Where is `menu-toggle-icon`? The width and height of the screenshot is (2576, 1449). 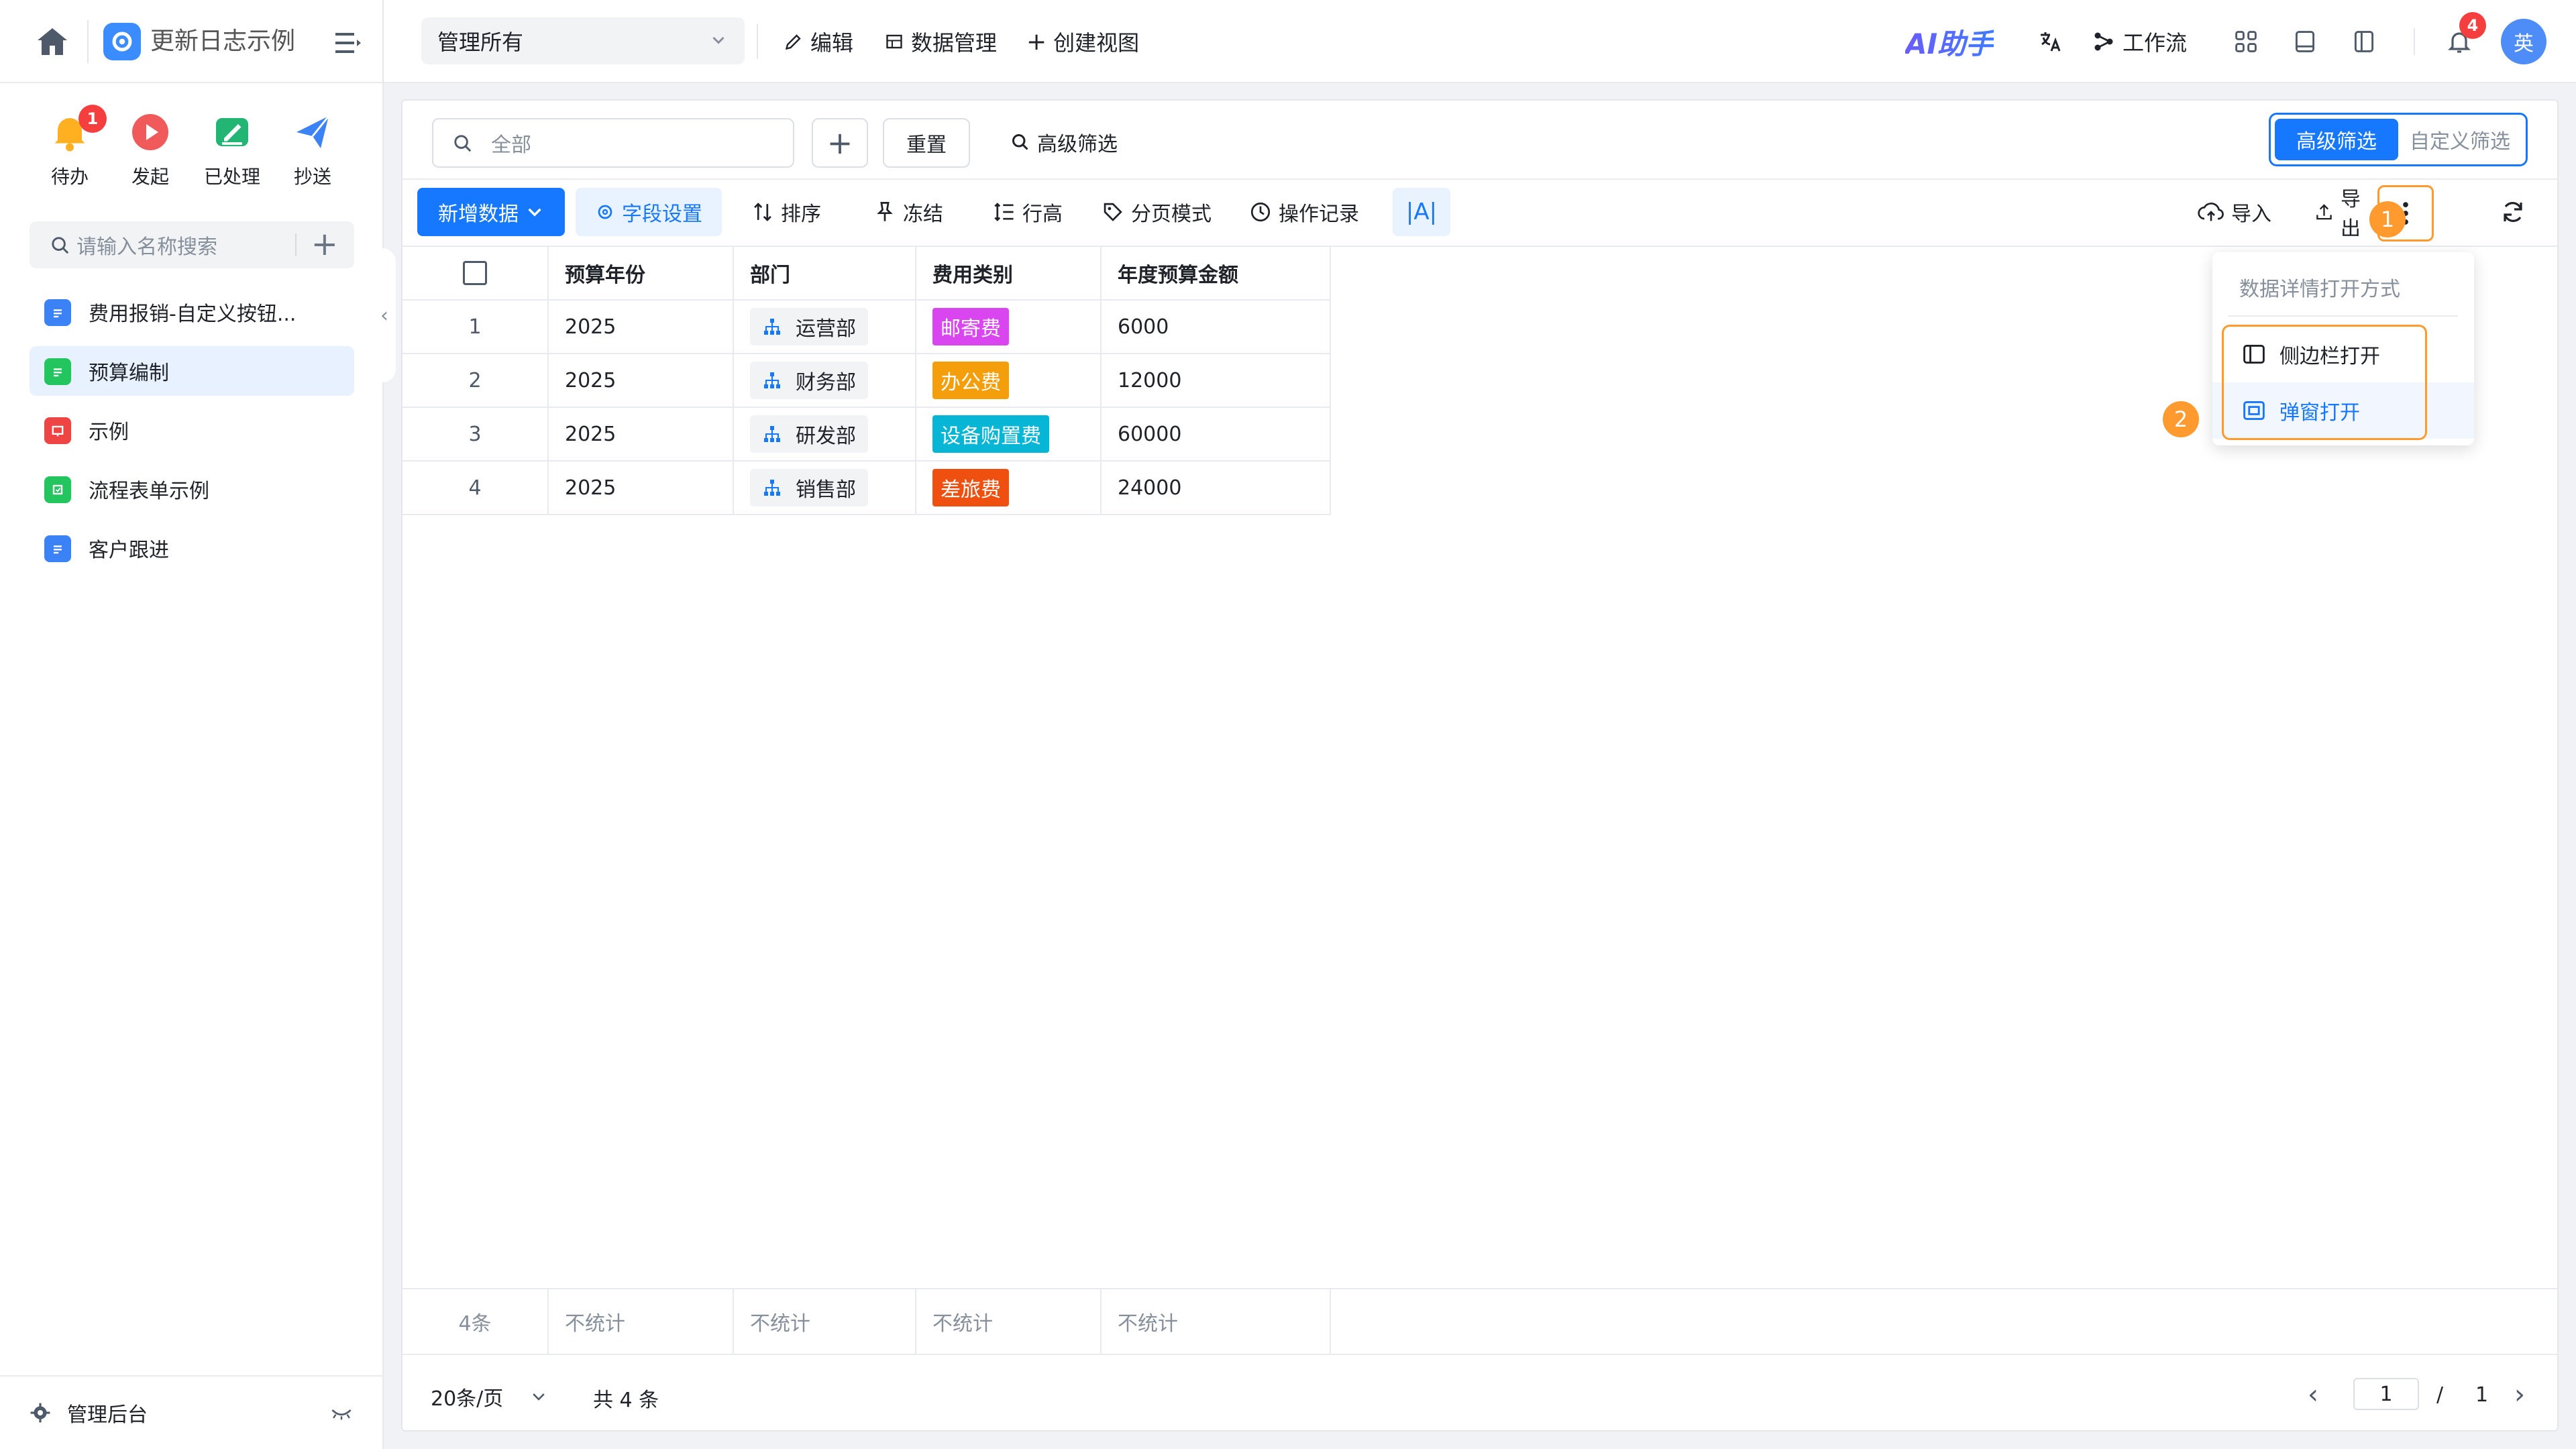 menu-toggle-icon is located at coordinates (349, 43).